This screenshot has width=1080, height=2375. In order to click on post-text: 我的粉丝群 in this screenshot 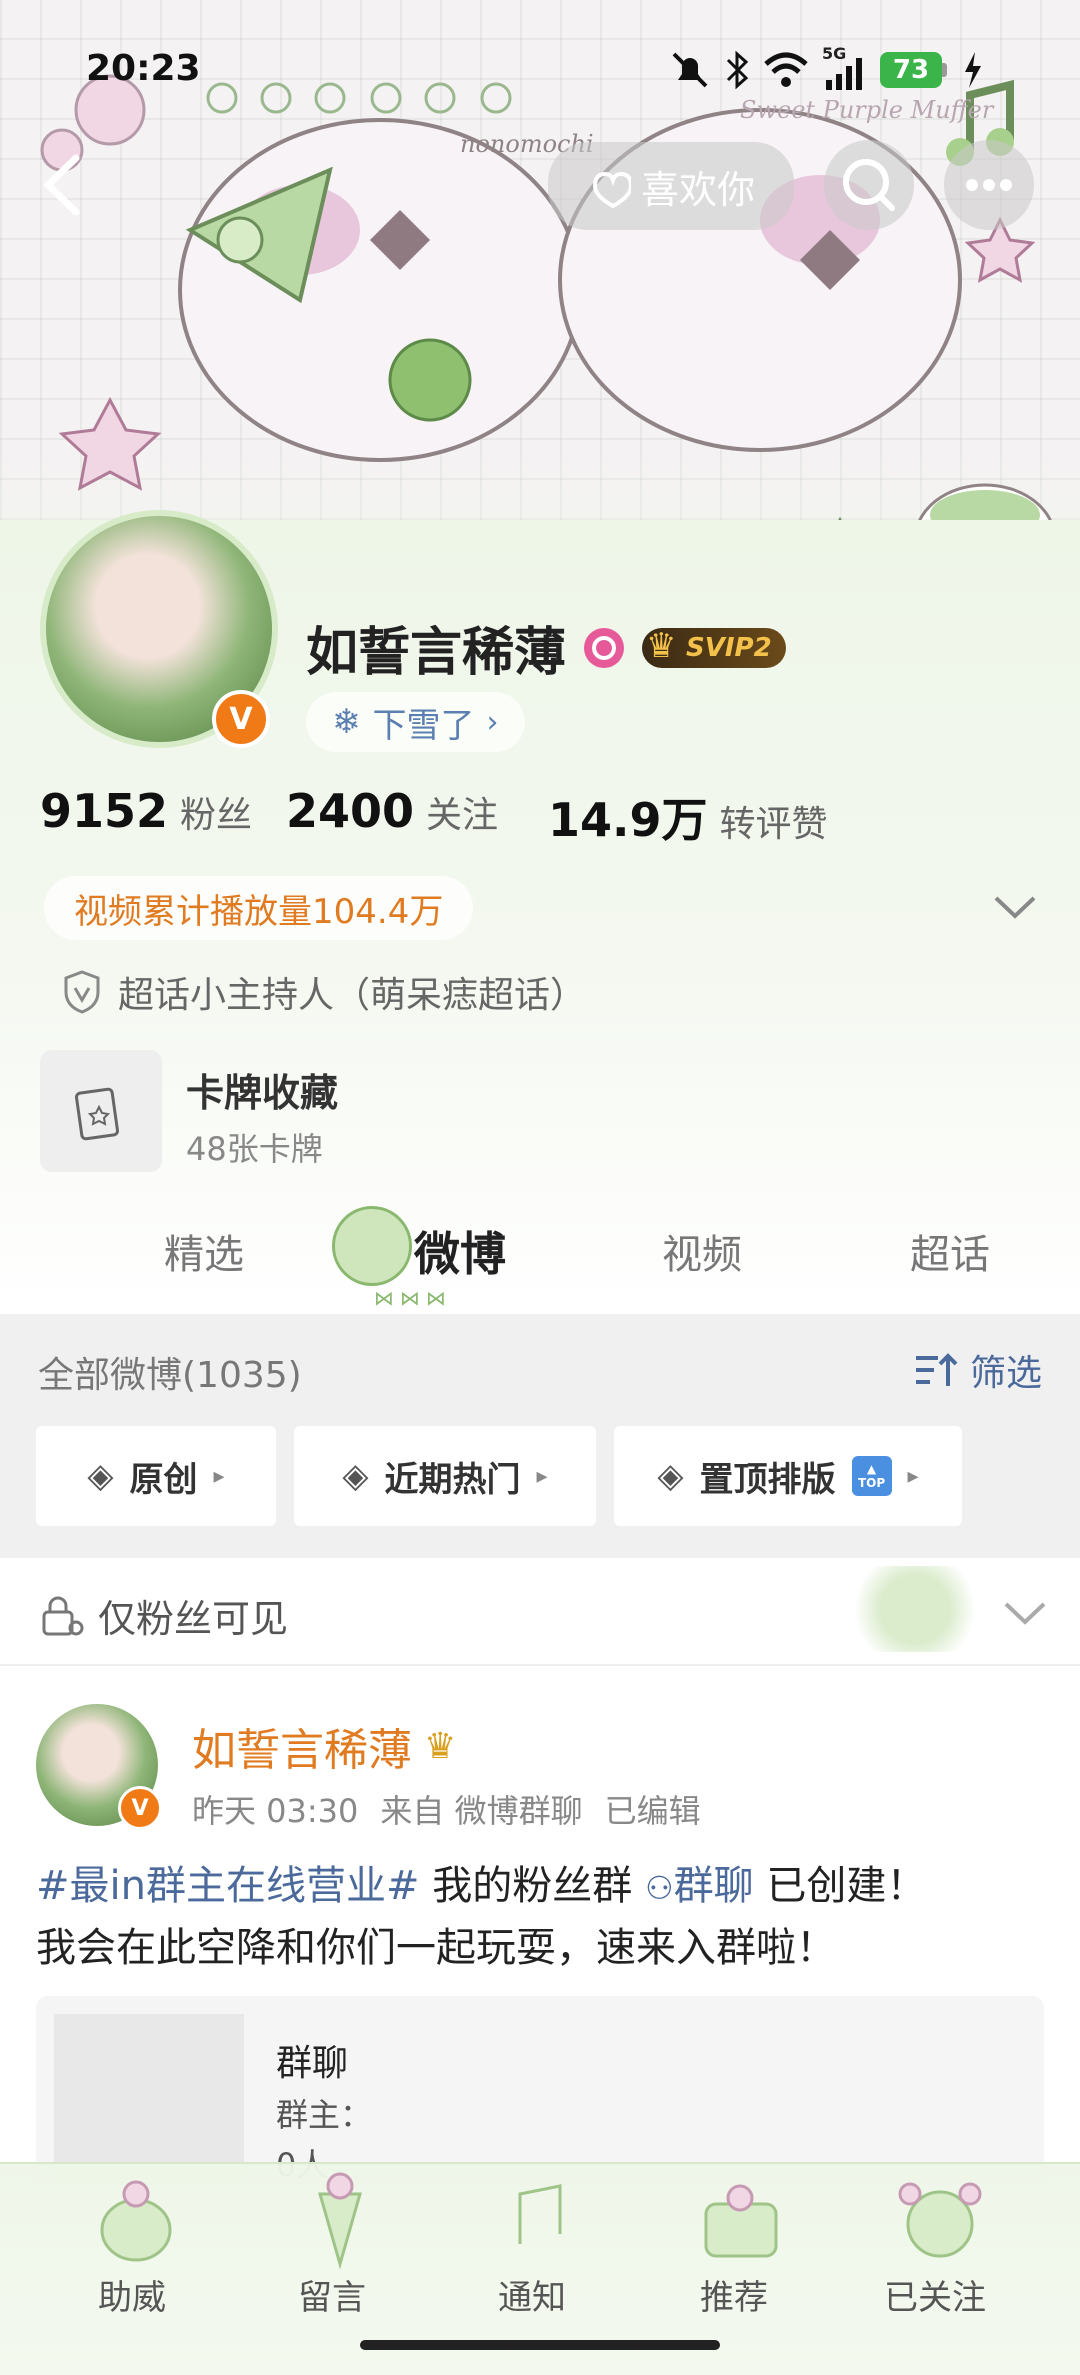, I will do `click(532, 1886)`.